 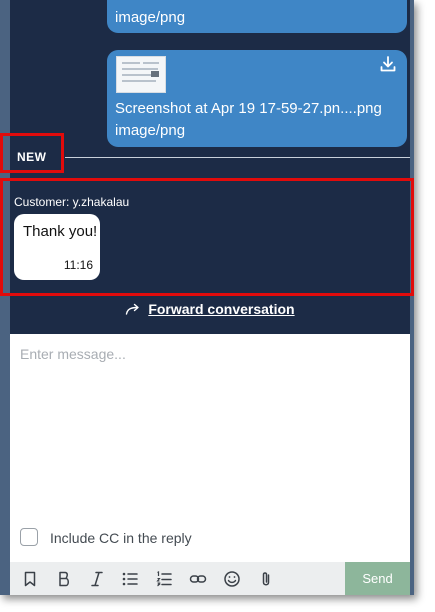 I want to click on attachment-thumbnail, so click(x=141, y=74).